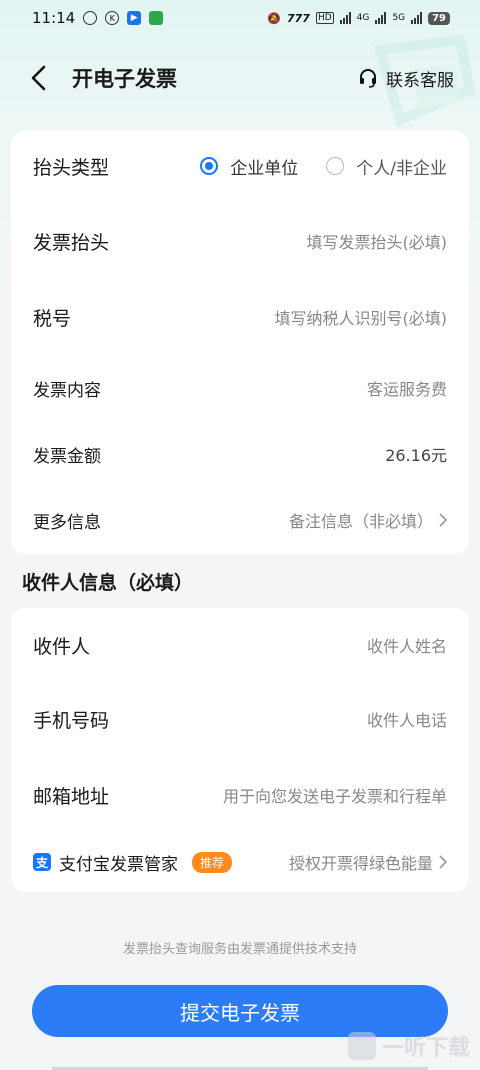 The image size is (480, 1070). I want to click on service-provider-note: 发票抬头查询服务由发票通提供技术支持, so click(239, 949).